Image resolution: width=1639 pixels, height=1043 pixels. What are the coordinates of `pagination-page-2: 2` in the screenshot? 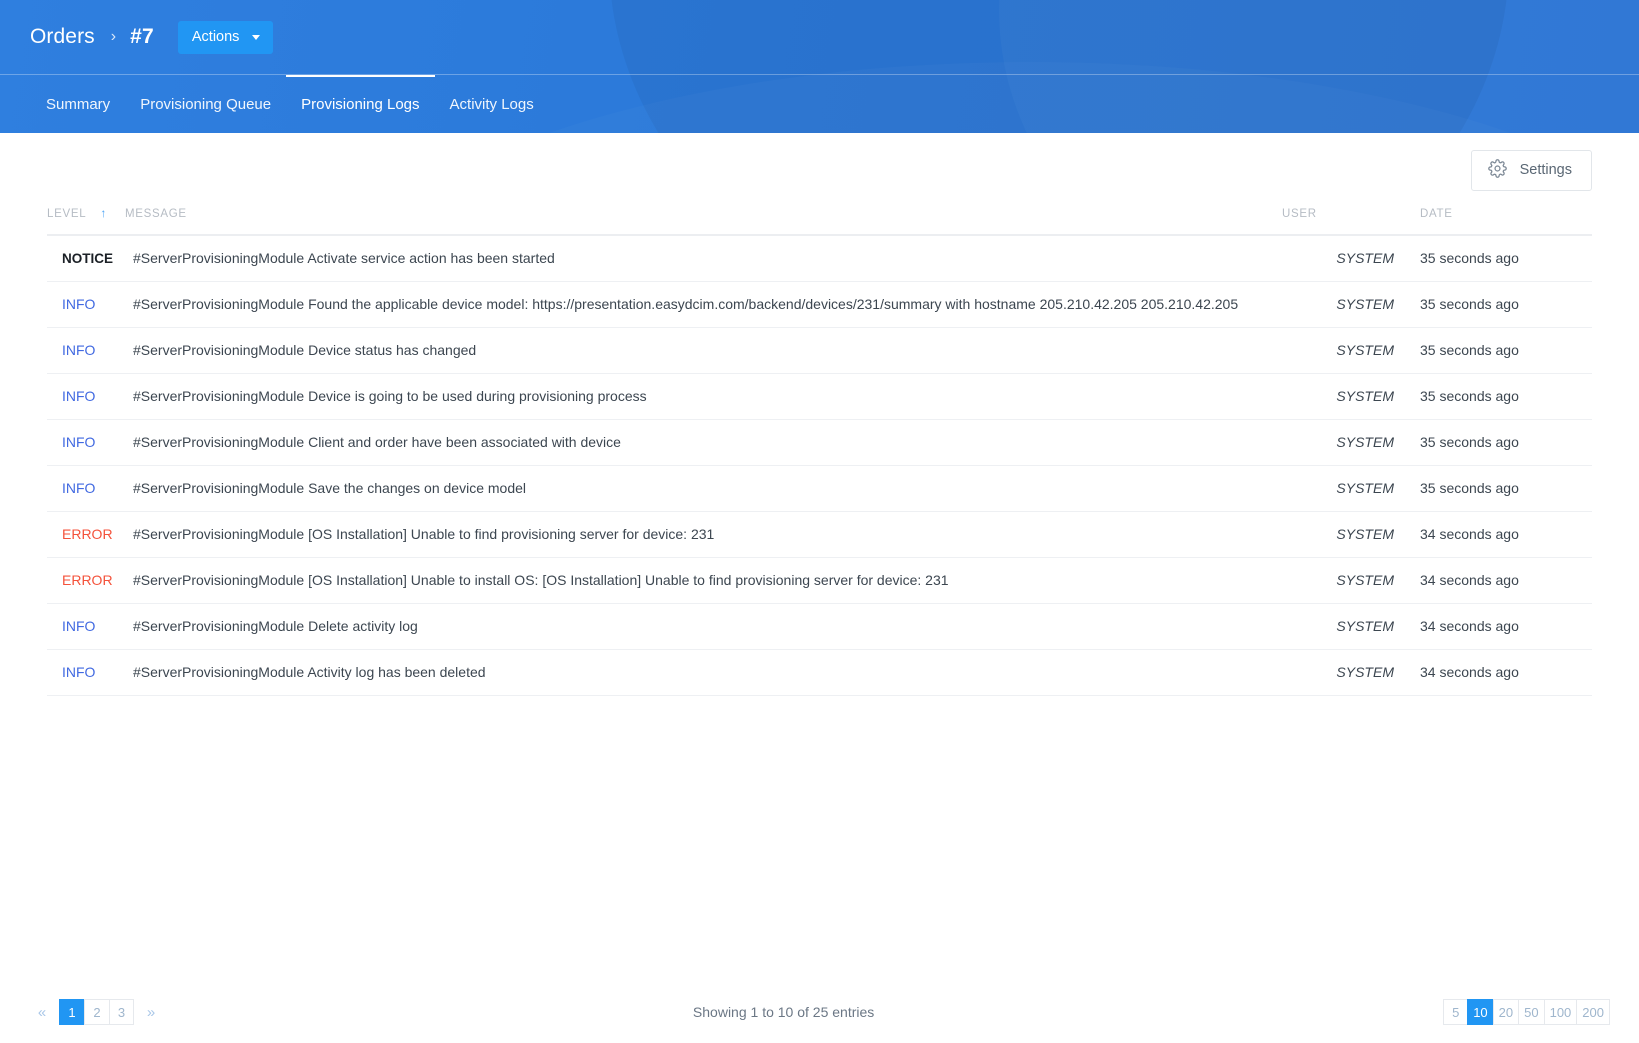 It's located at (96, 1012).